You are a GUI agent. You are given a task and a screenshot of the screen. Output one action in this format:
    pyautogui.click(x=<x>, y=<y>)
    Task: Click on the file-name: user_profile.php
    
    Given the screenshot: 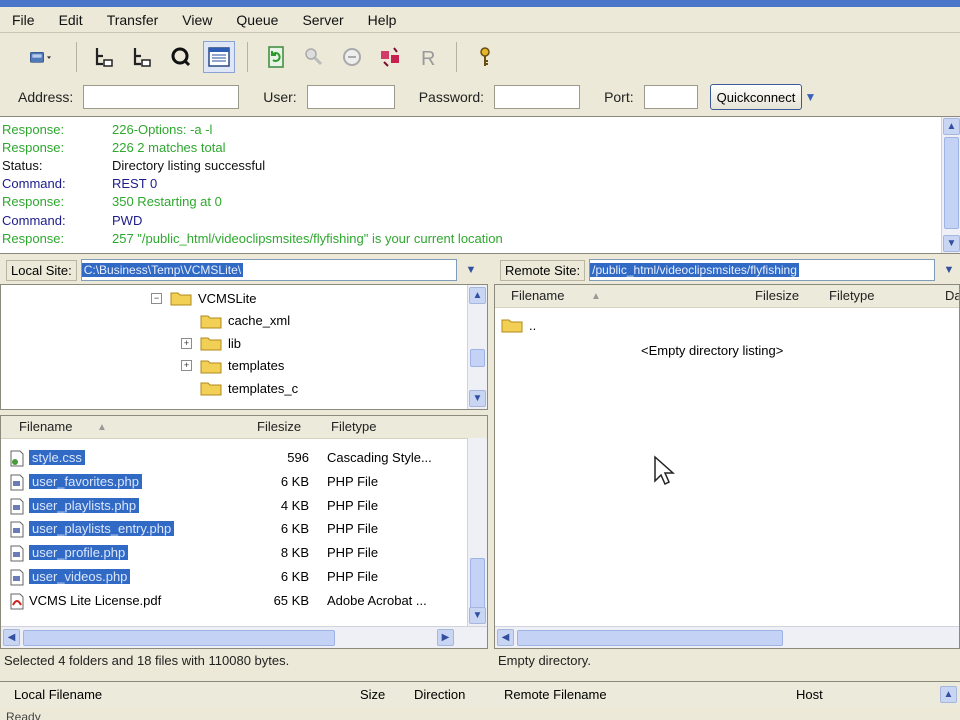 What is the action you would take?
    pyautogui.click(x=79, y=553)
    